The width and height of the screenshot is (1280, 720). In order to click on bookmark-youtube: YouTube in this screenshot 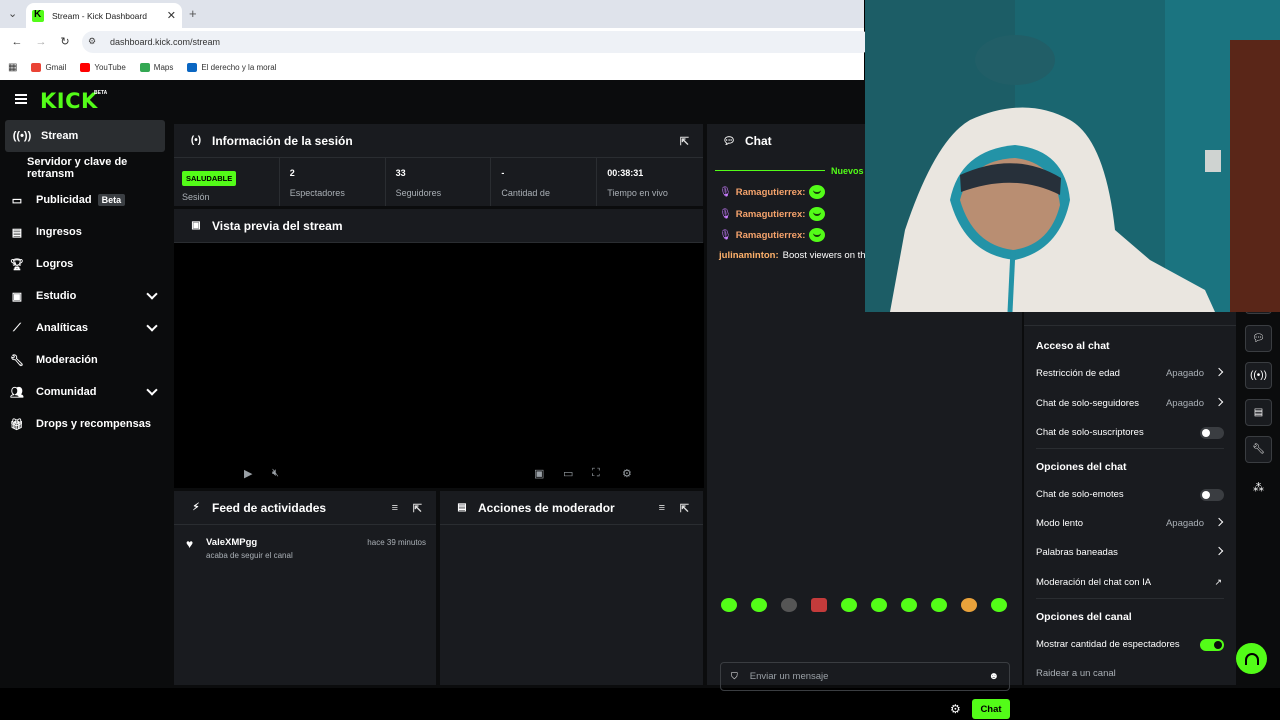, I will do `click(103, 67)`.